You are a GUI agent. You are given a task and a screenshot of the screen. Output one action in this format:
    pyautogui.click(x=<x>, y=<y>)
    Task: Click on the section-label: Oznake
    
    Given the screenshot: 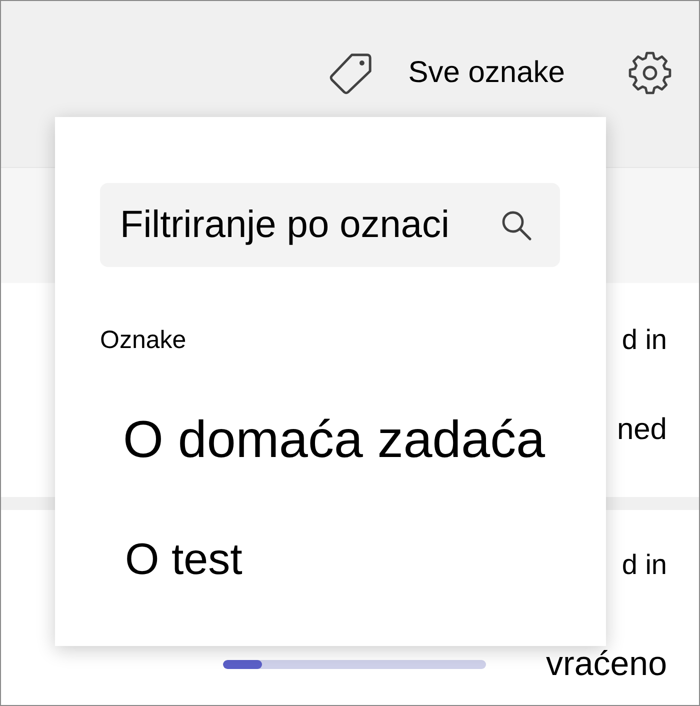 What is the action you would take?
    pyautogui.click(x=144, y=340)
    